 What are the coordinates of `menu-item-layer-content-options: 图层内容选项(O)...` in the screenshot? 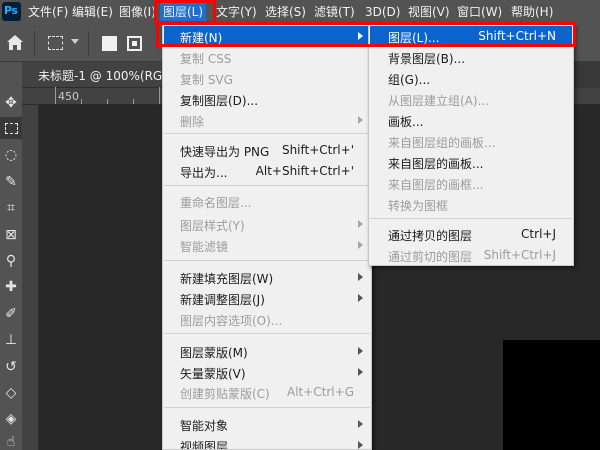 It's located at (267, 319).